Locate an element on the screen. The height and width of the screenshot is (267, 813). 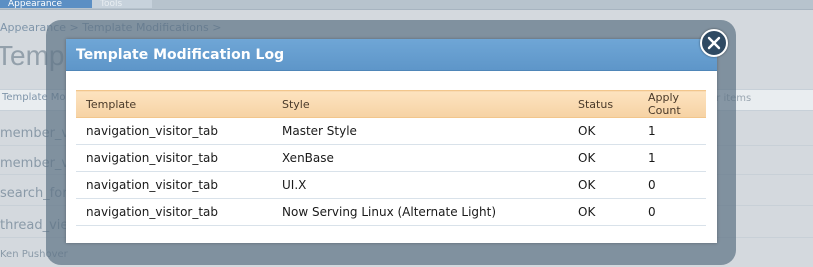
close-button is located at coordinates (714, 43).